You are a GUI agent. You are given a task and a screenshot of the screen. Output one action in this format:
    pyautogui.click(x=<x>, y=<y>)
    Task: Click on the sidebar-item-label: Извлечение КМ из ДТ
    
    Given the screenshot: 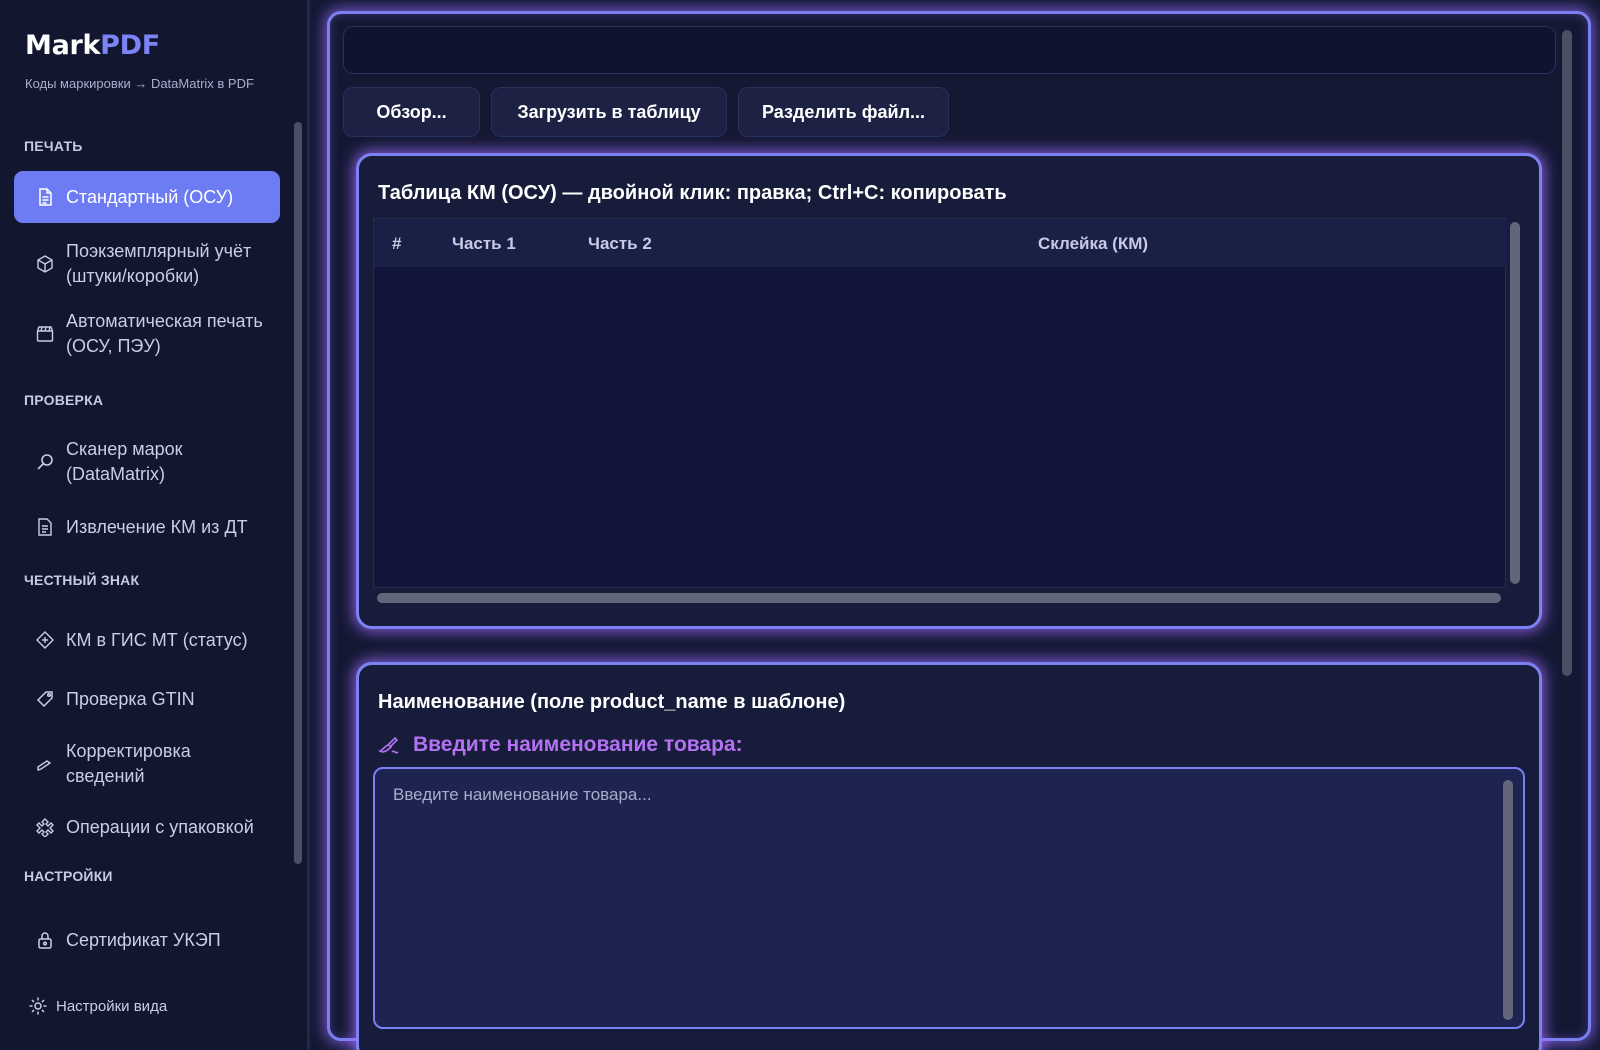 What is the action you would take?
    pyautogui.click(x=157, y=526)
    